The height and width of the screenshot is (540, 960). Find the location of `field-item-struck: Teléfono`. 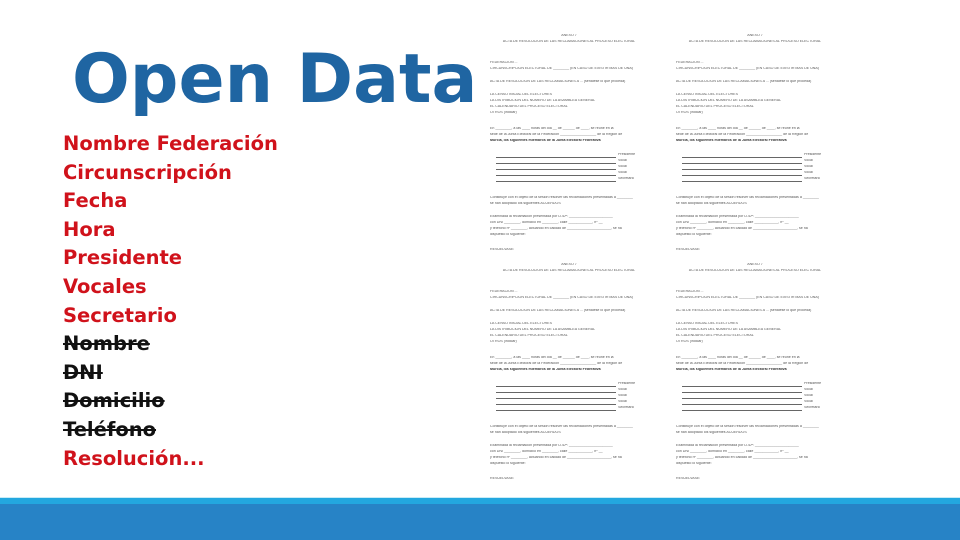

field-item-struck: Teléfono is located at coordinates (110, 429).